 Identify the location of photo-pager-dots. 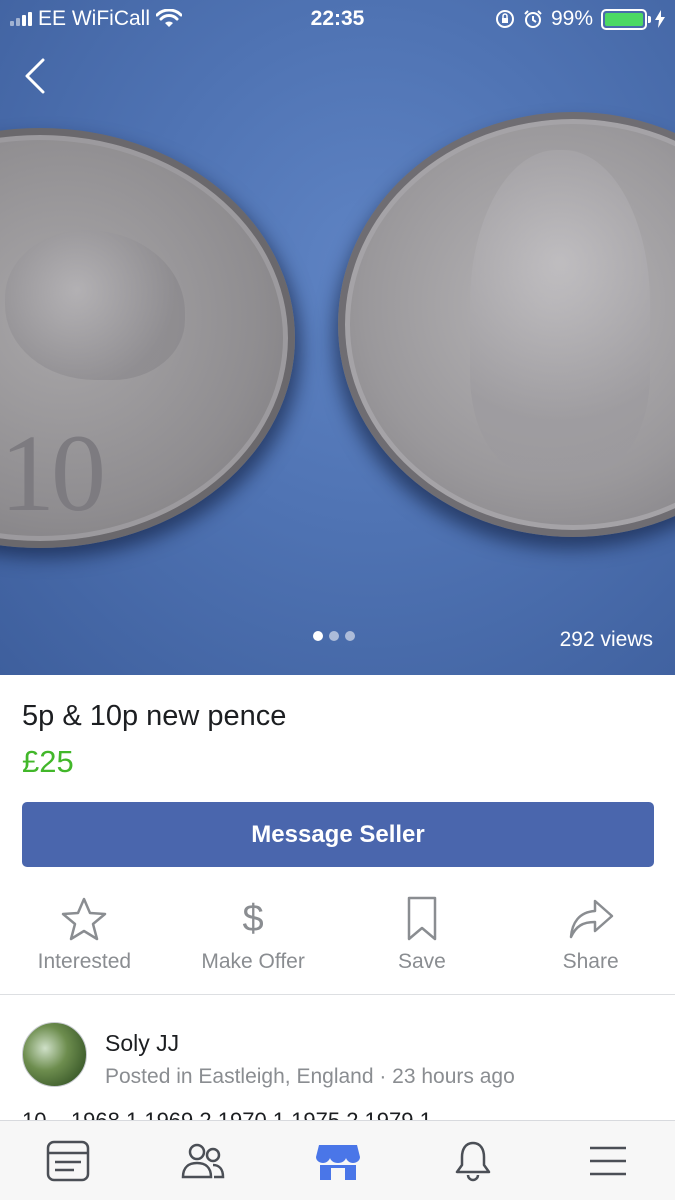
(334, 636).